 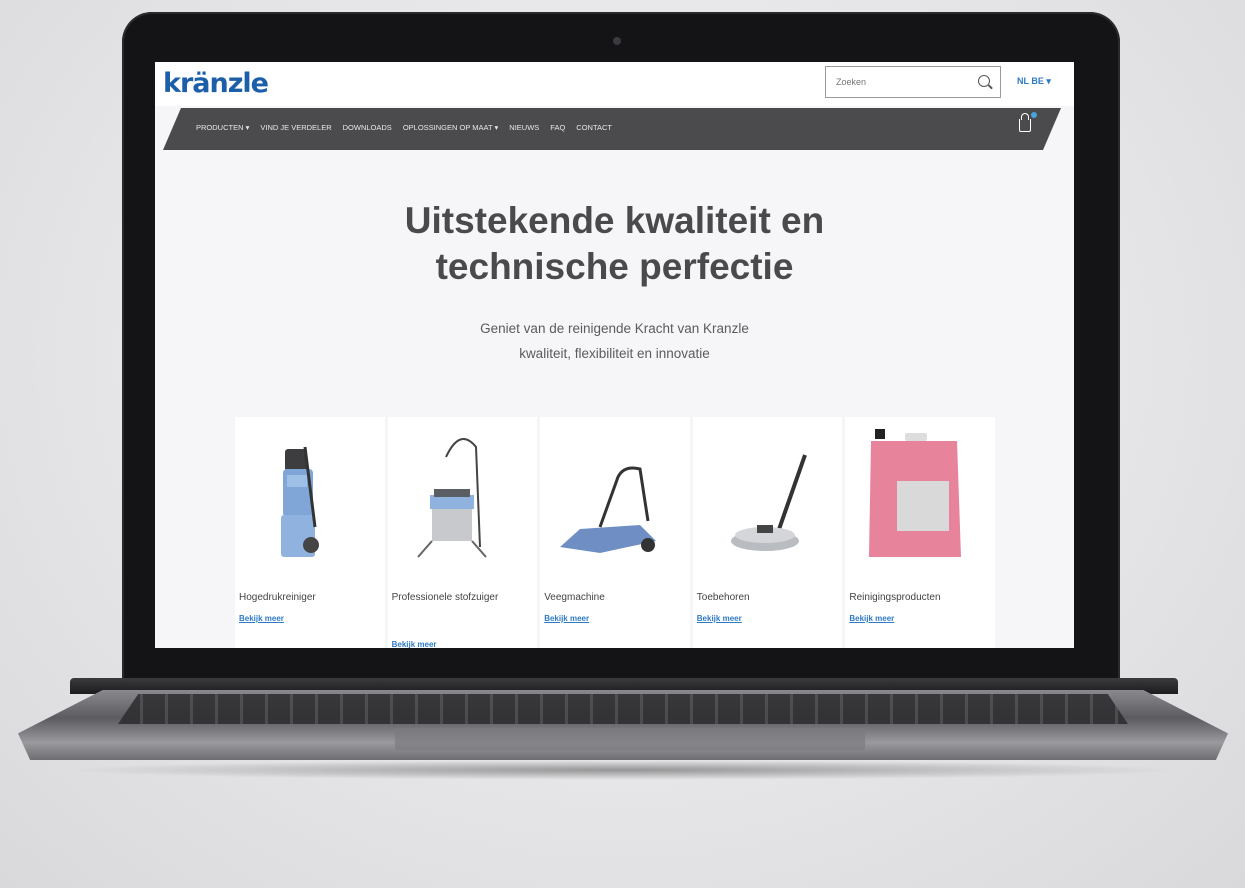 I want to click on trackpad, so click(x=630, y=739).